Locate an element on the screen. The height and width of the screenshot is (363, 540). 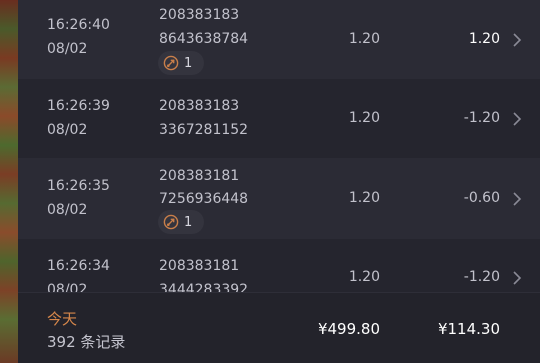
row-balance: 1.20 is located at coordinates (484, 39).